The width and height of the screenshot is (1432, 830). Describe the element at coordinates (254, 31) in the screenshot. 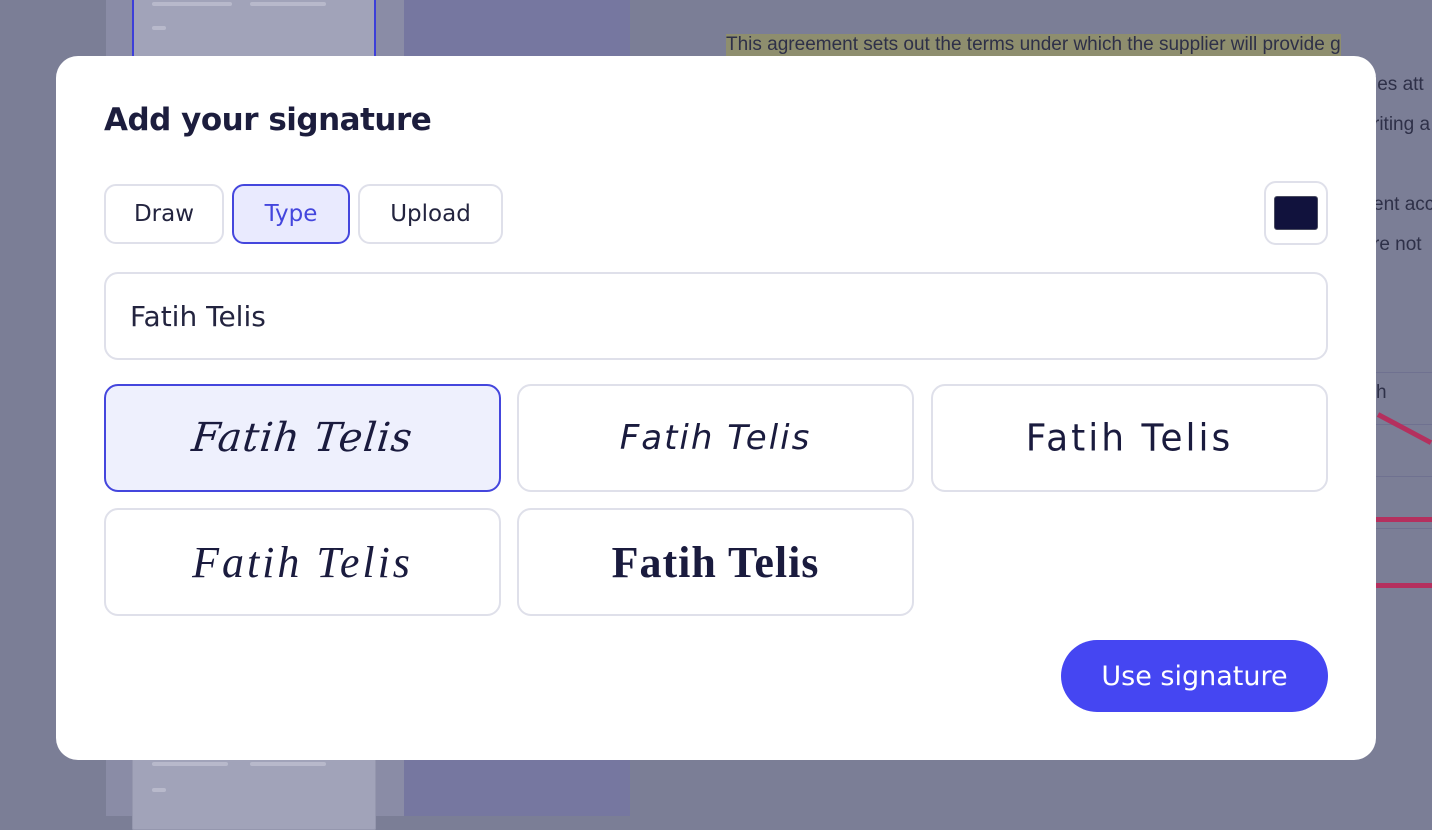

I see `page-thumbnail` at that location.